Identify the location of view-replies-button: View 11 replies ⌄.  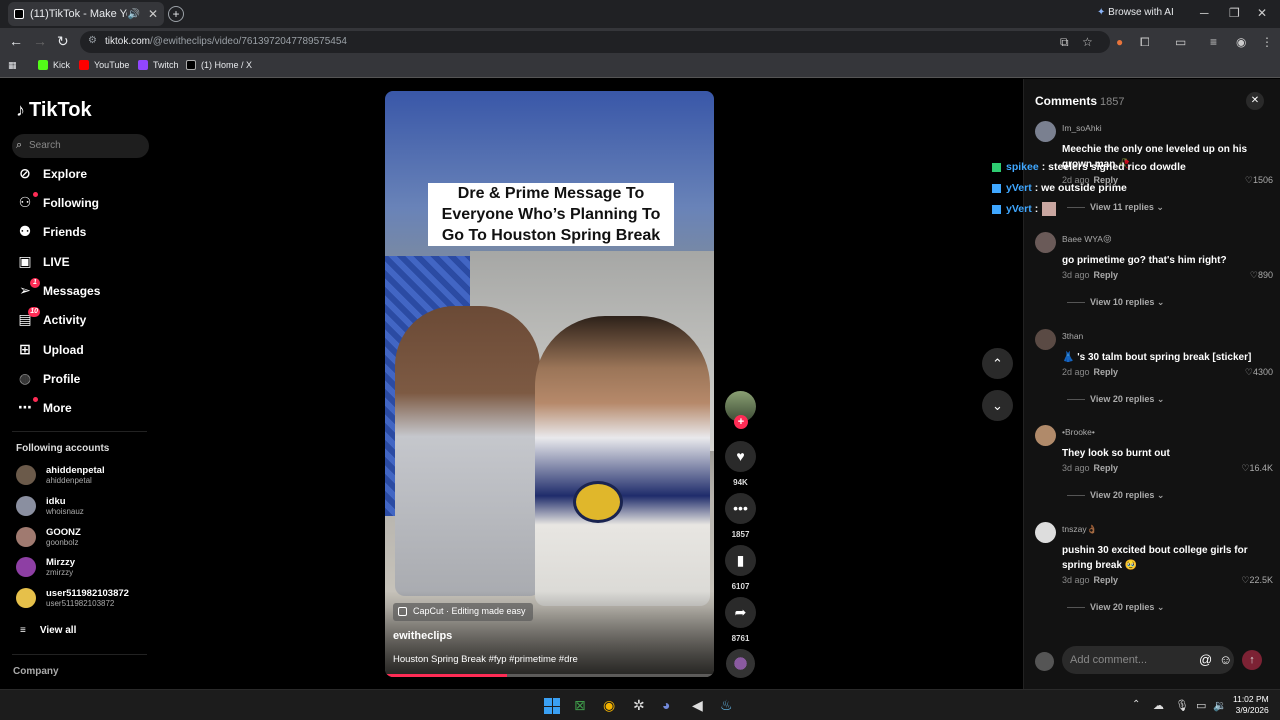
(1115, 207).